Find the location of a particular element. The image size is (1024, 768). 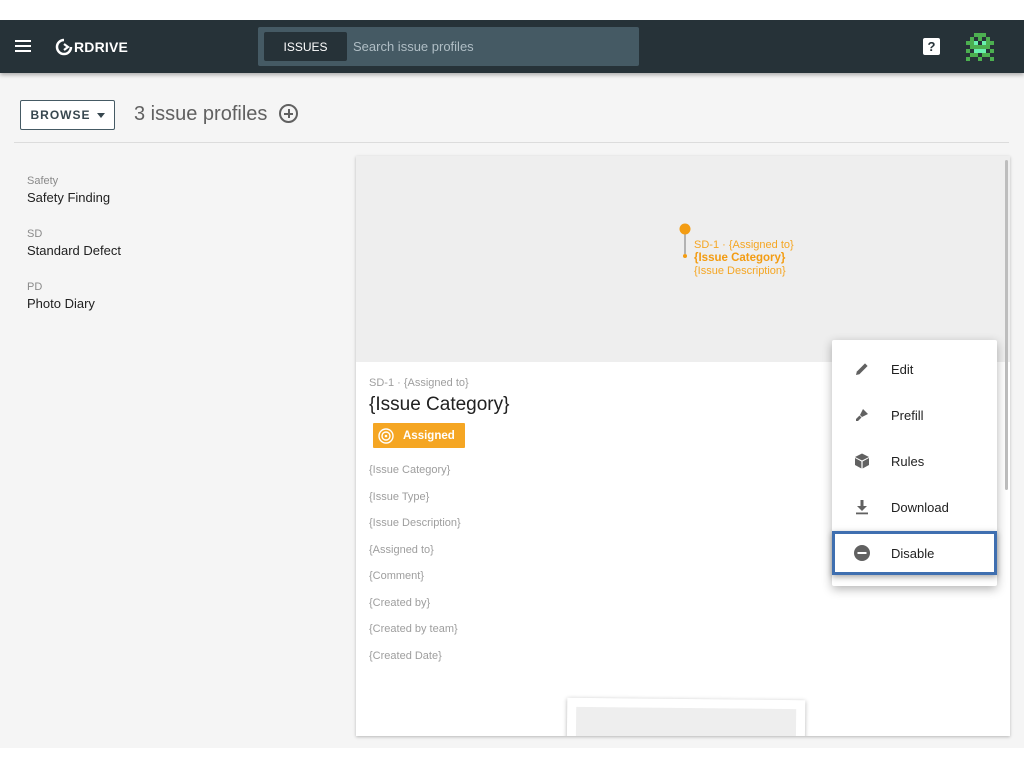

profile-name: Photo Diary is located at coordinates (61, 303).